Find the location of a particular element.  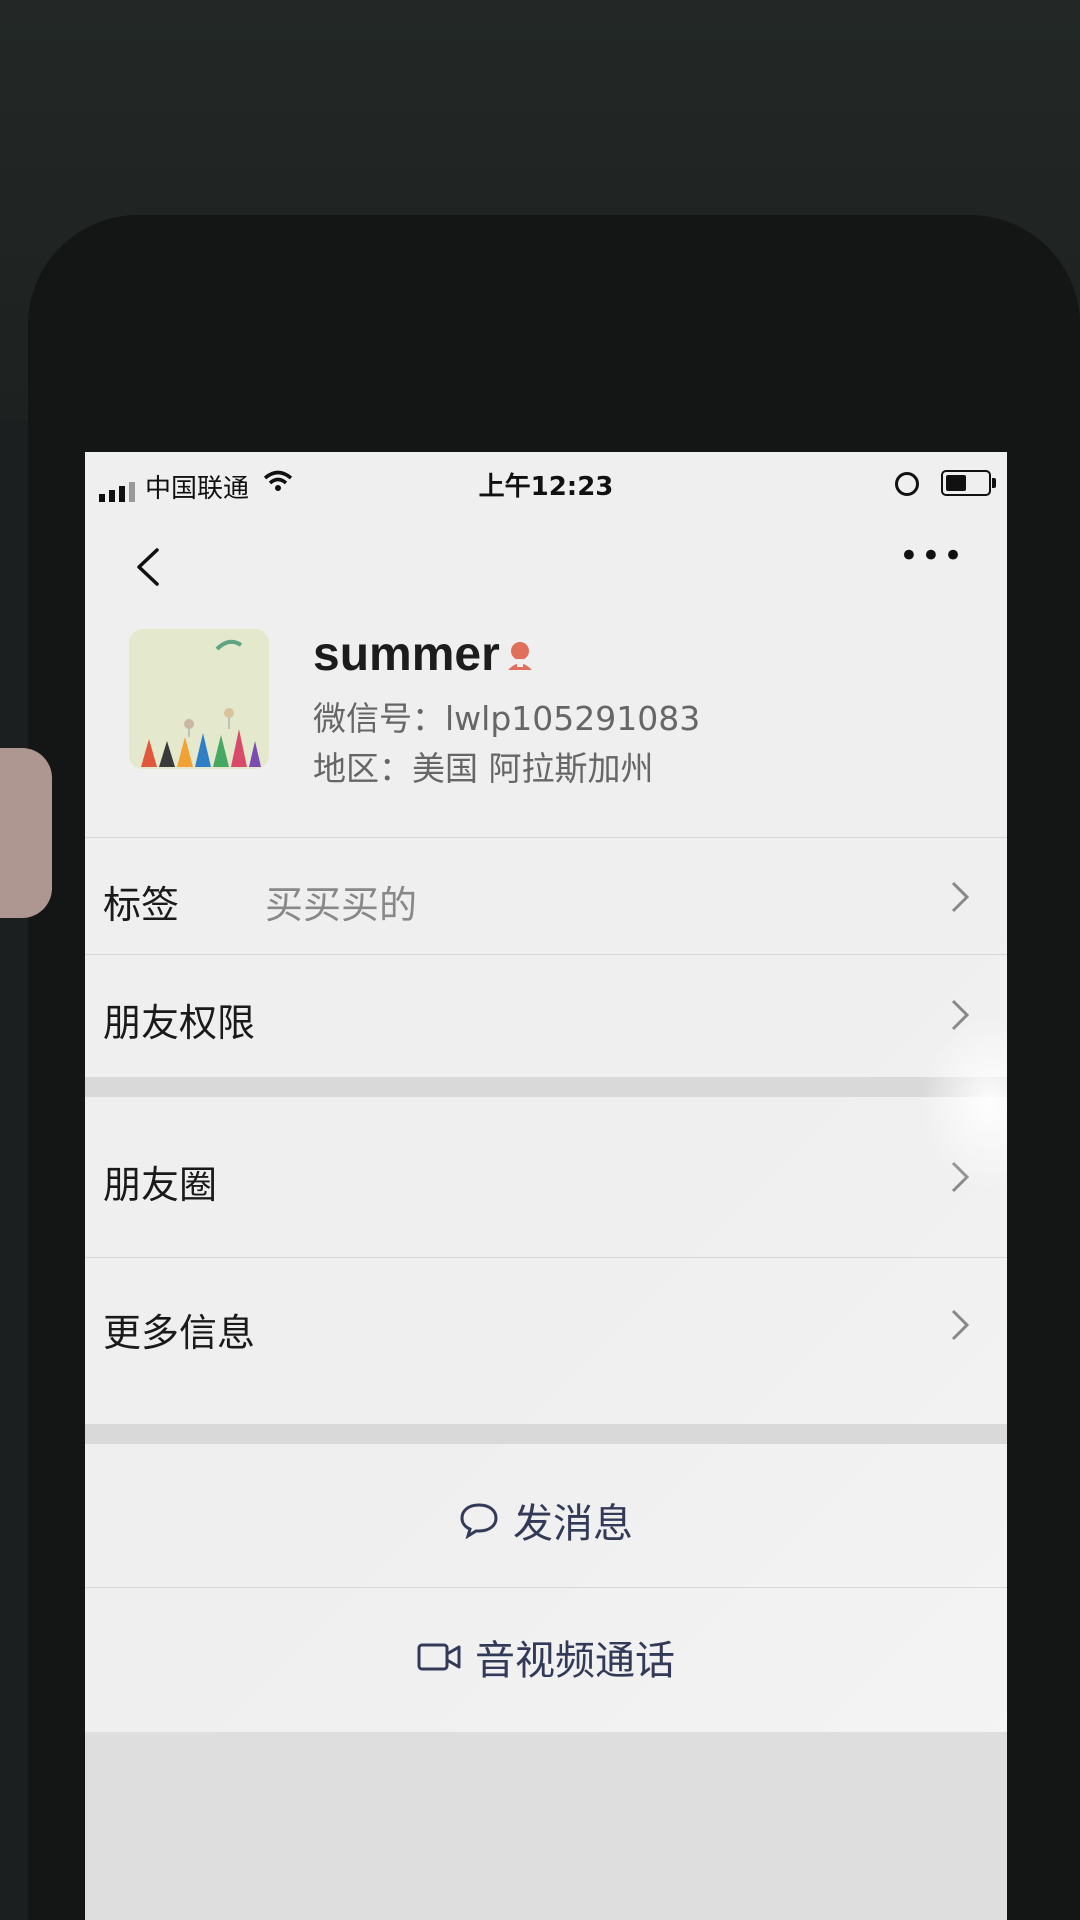

moments-row: 朋友圈 is located at coordinates (546, 1177).